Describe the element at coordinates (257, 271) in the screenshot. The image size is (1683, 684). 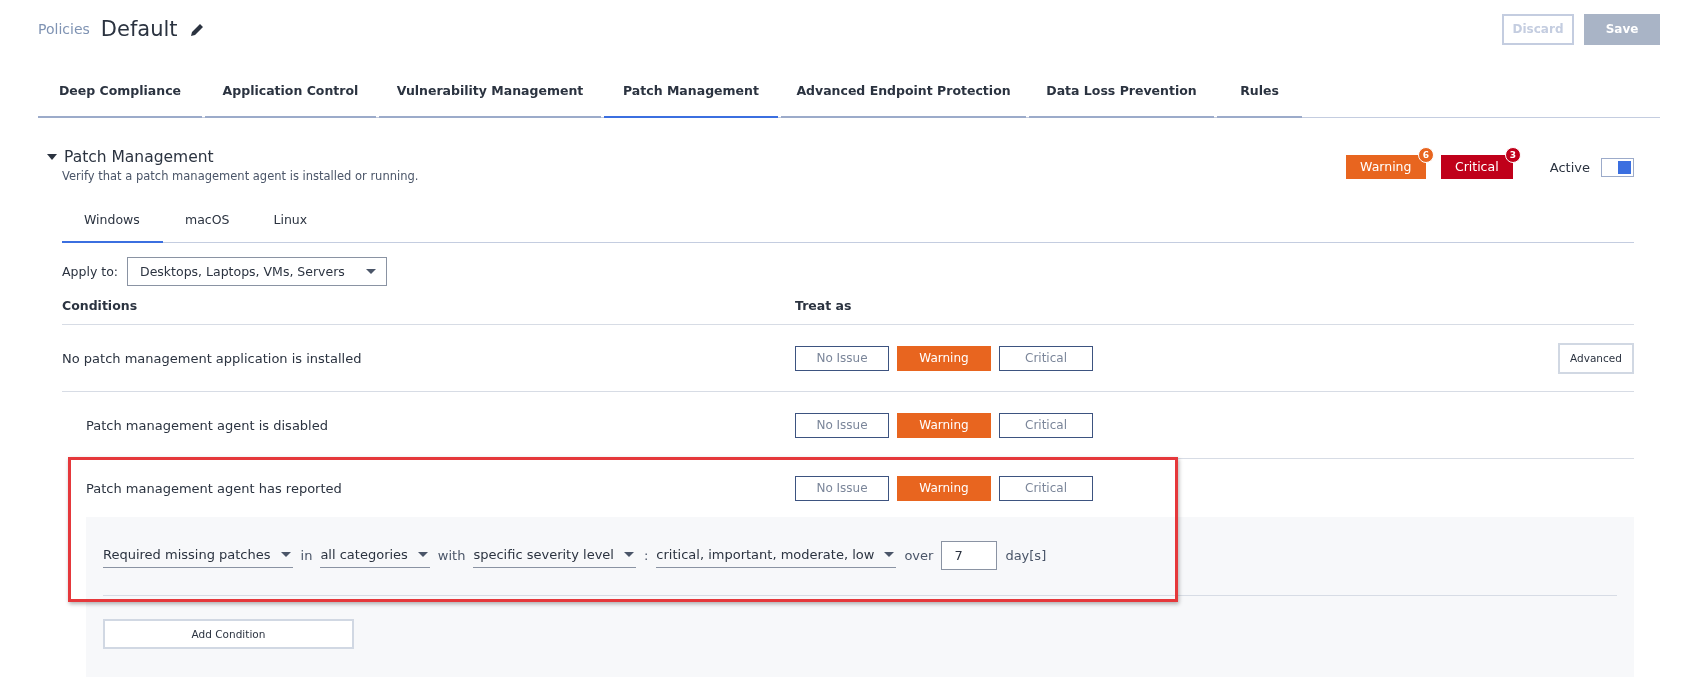
I see `device-type-dropdown: Desktops, Laptops, VMs, Servers` at that location.